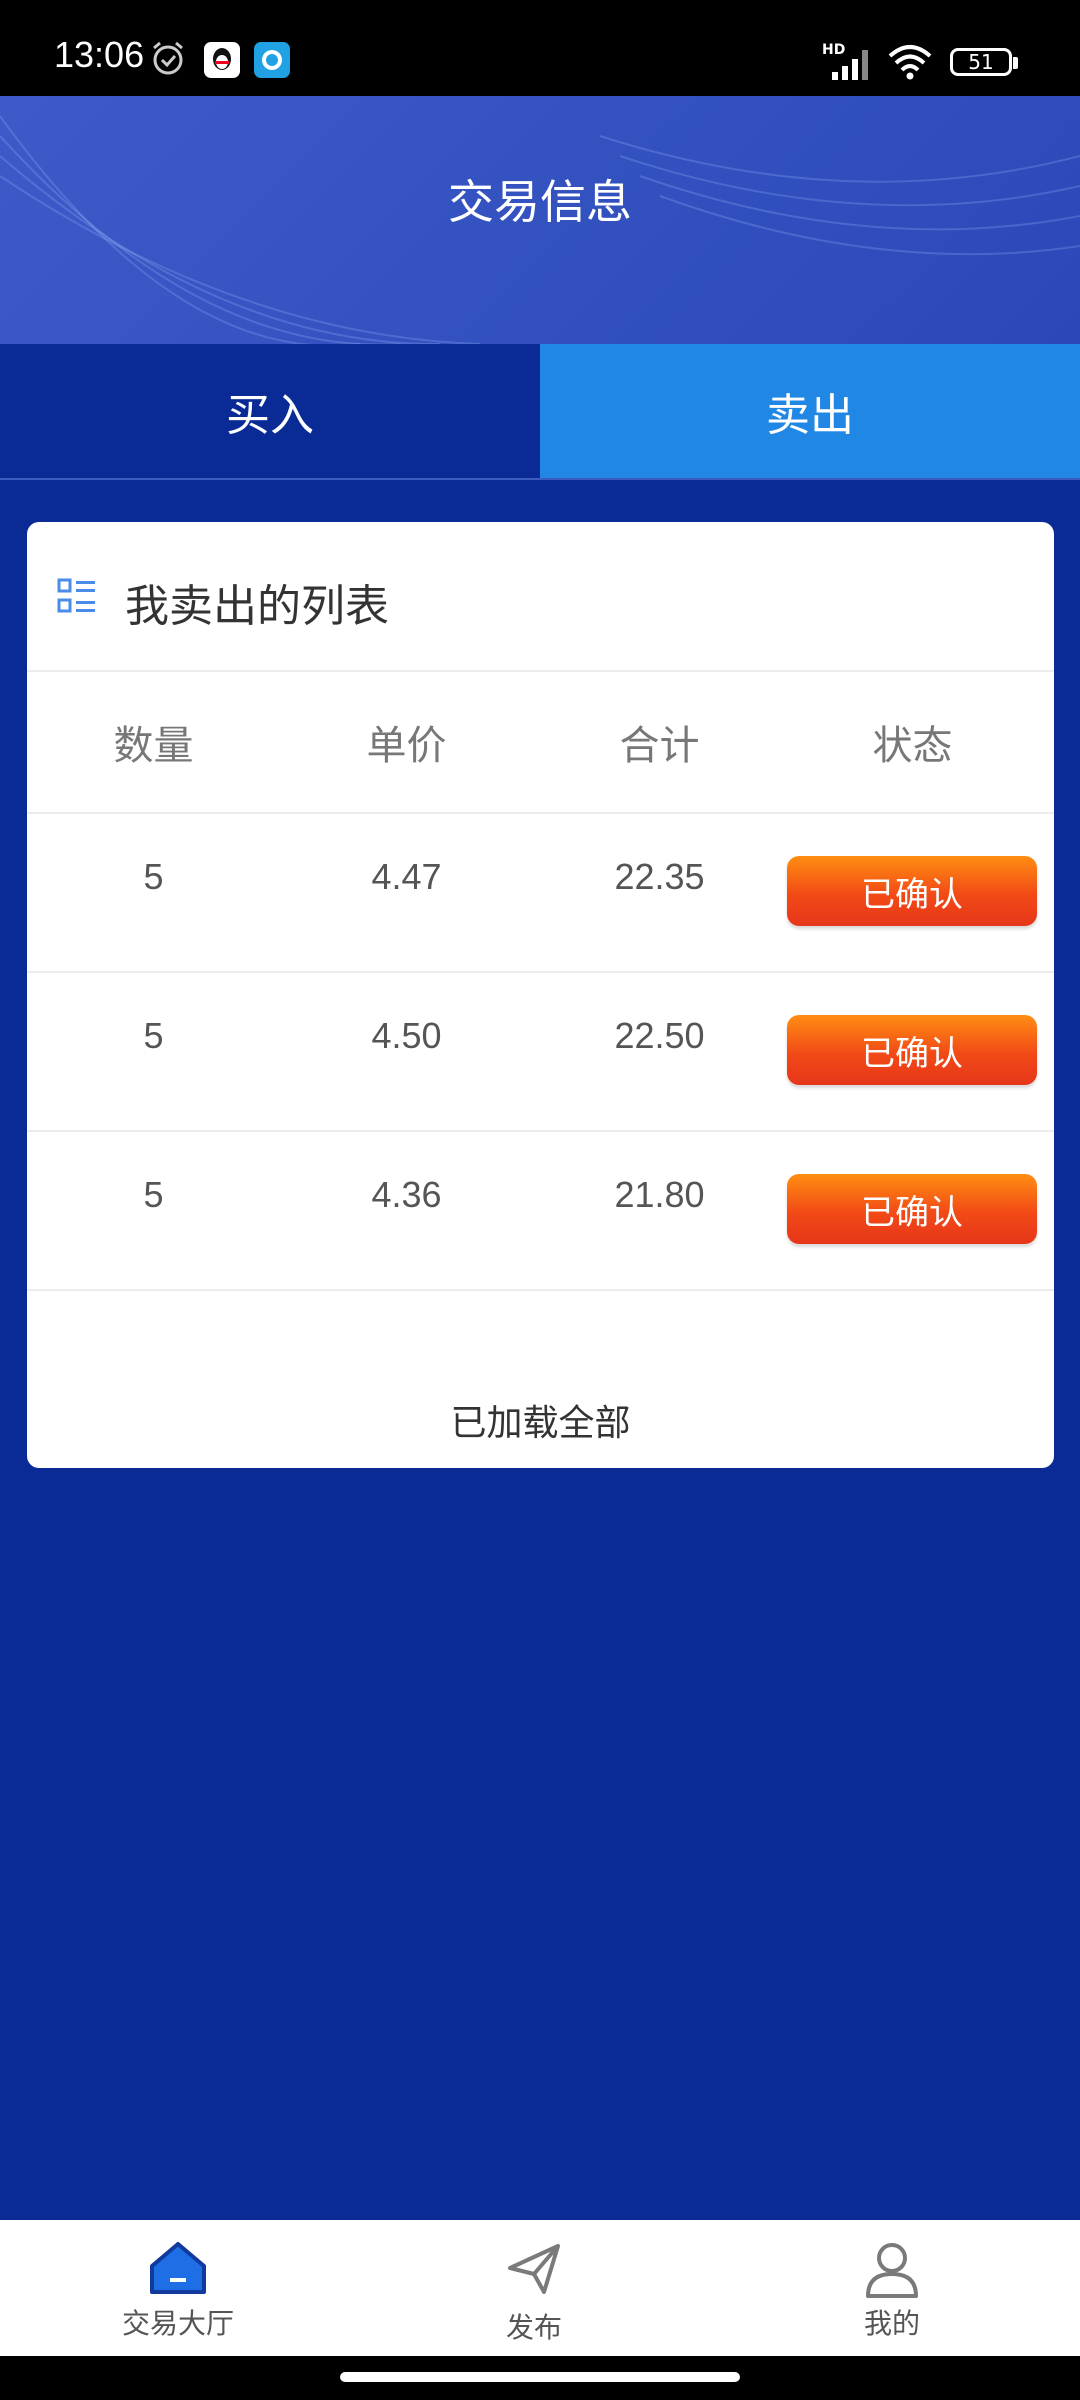 This screenshot has width=1080, height=2400. I want to click on app-icon, so click(272, 60).